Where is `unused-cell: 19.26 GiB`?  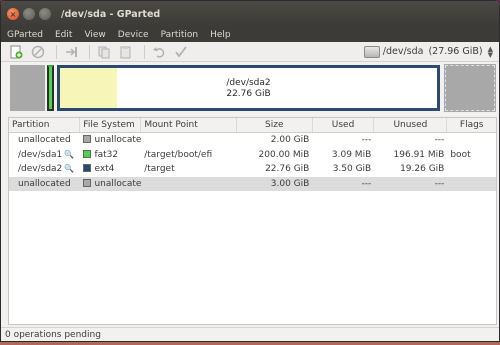
unused-cell: 19.26 GiB is located at coordinates (422, 169).